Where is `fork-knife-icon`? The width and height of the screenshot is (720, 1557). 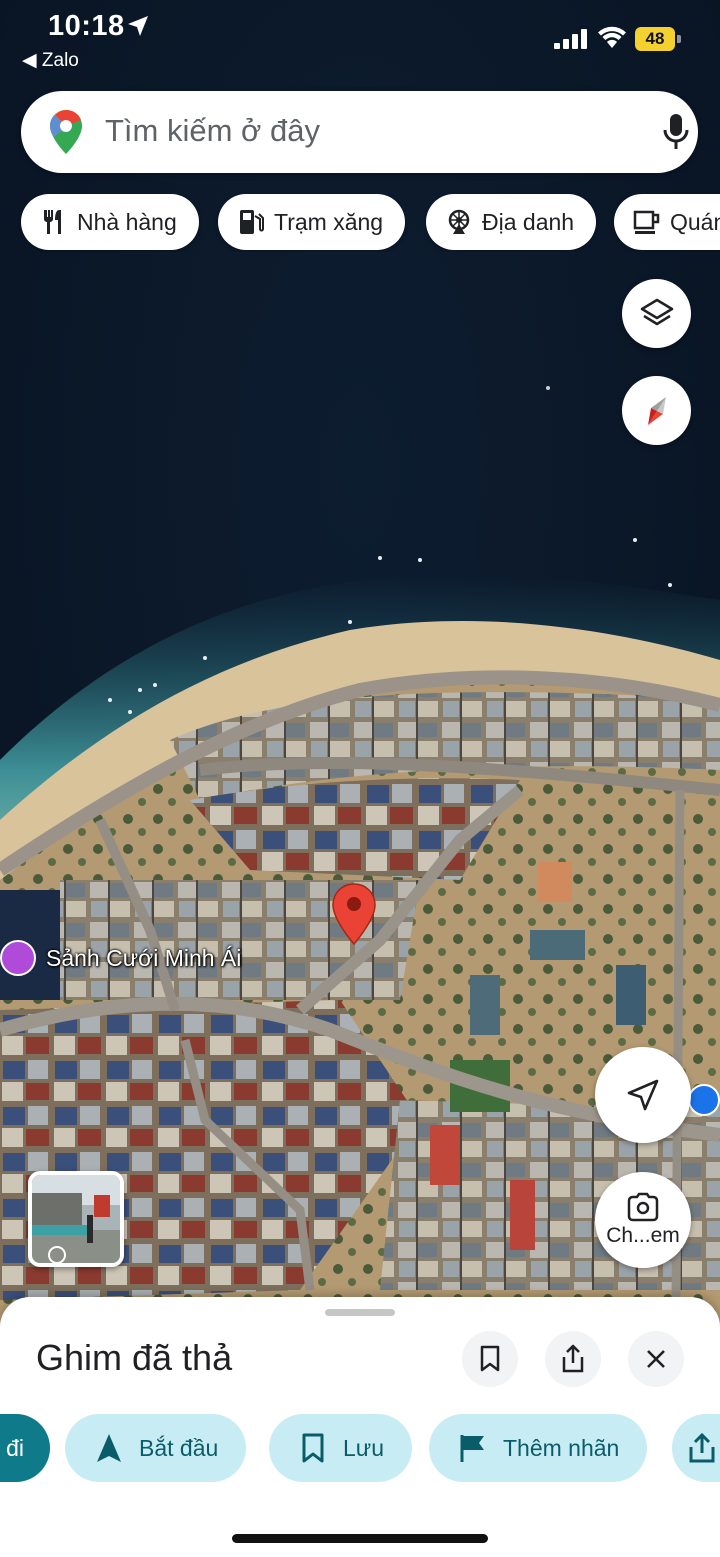 fork-knife-icon is located at coordinates (52, 222).